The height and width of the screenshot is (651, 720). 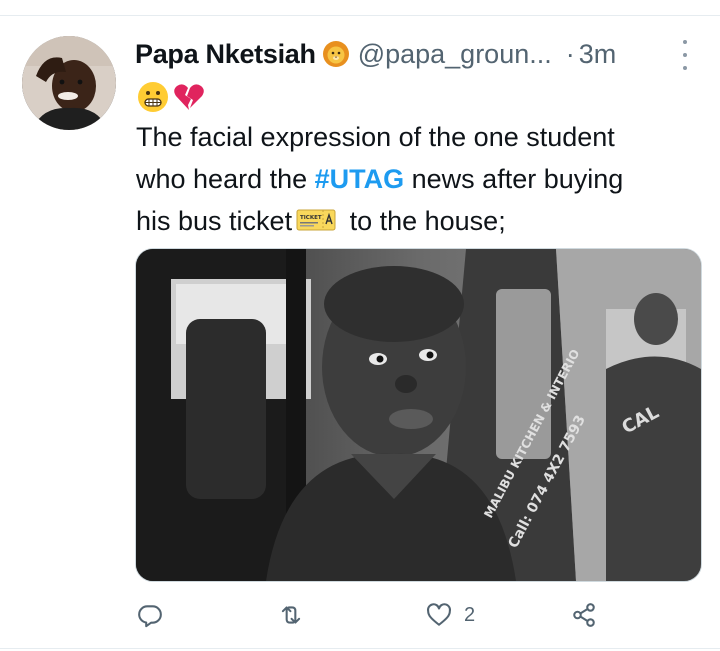 What do you see at coordinates (189, 97) in the screenshot?
I see `broken-heart-icon` at bounding box center [189, 97].